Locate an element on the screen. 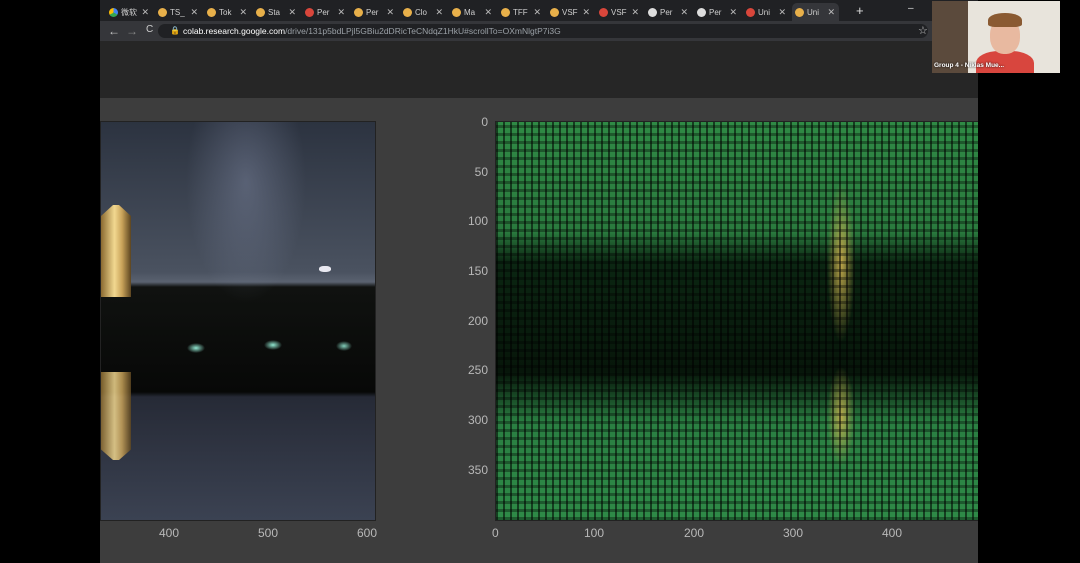  x-tick-label: 100 is located at coordinates (594, 533).